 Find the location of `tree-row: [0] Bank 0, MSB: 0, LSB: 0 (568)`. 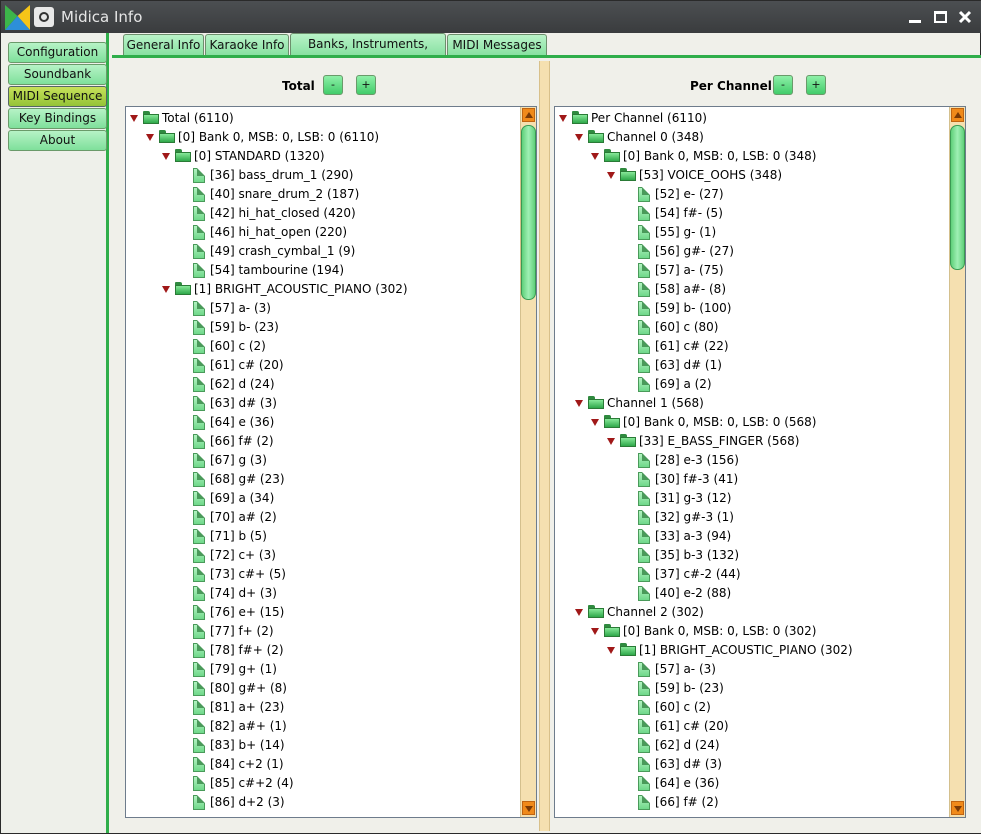

tree-row: [0] Bank 0, MSB: 0, LSB: 0 (568) is located at coordinates (752, 422).